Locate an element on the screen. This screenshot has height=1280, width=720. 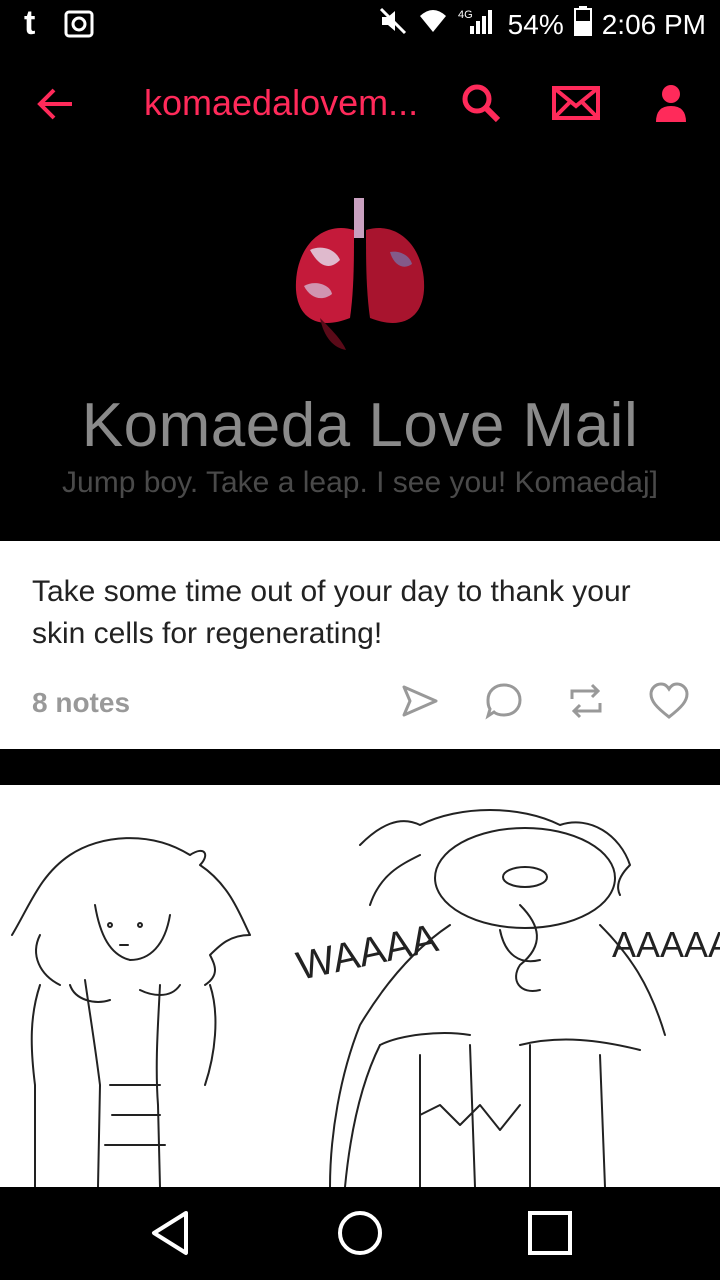
post-separator is located at coordinates (360, 767).